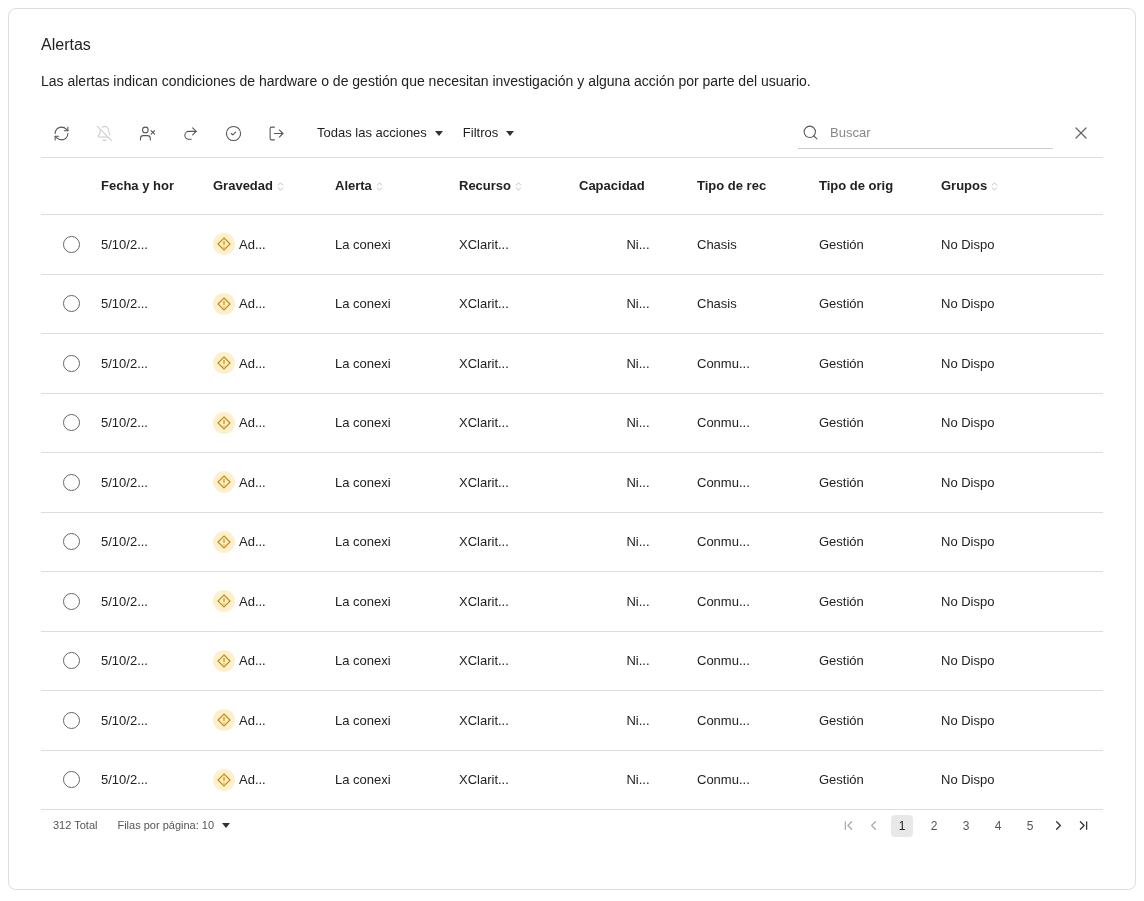 Image resolution: width=1144 pixels, height=901 pixels. Describe the element at coordinates (612, 186) in the screenshot. I see `column-header: Capacidad` at that location.